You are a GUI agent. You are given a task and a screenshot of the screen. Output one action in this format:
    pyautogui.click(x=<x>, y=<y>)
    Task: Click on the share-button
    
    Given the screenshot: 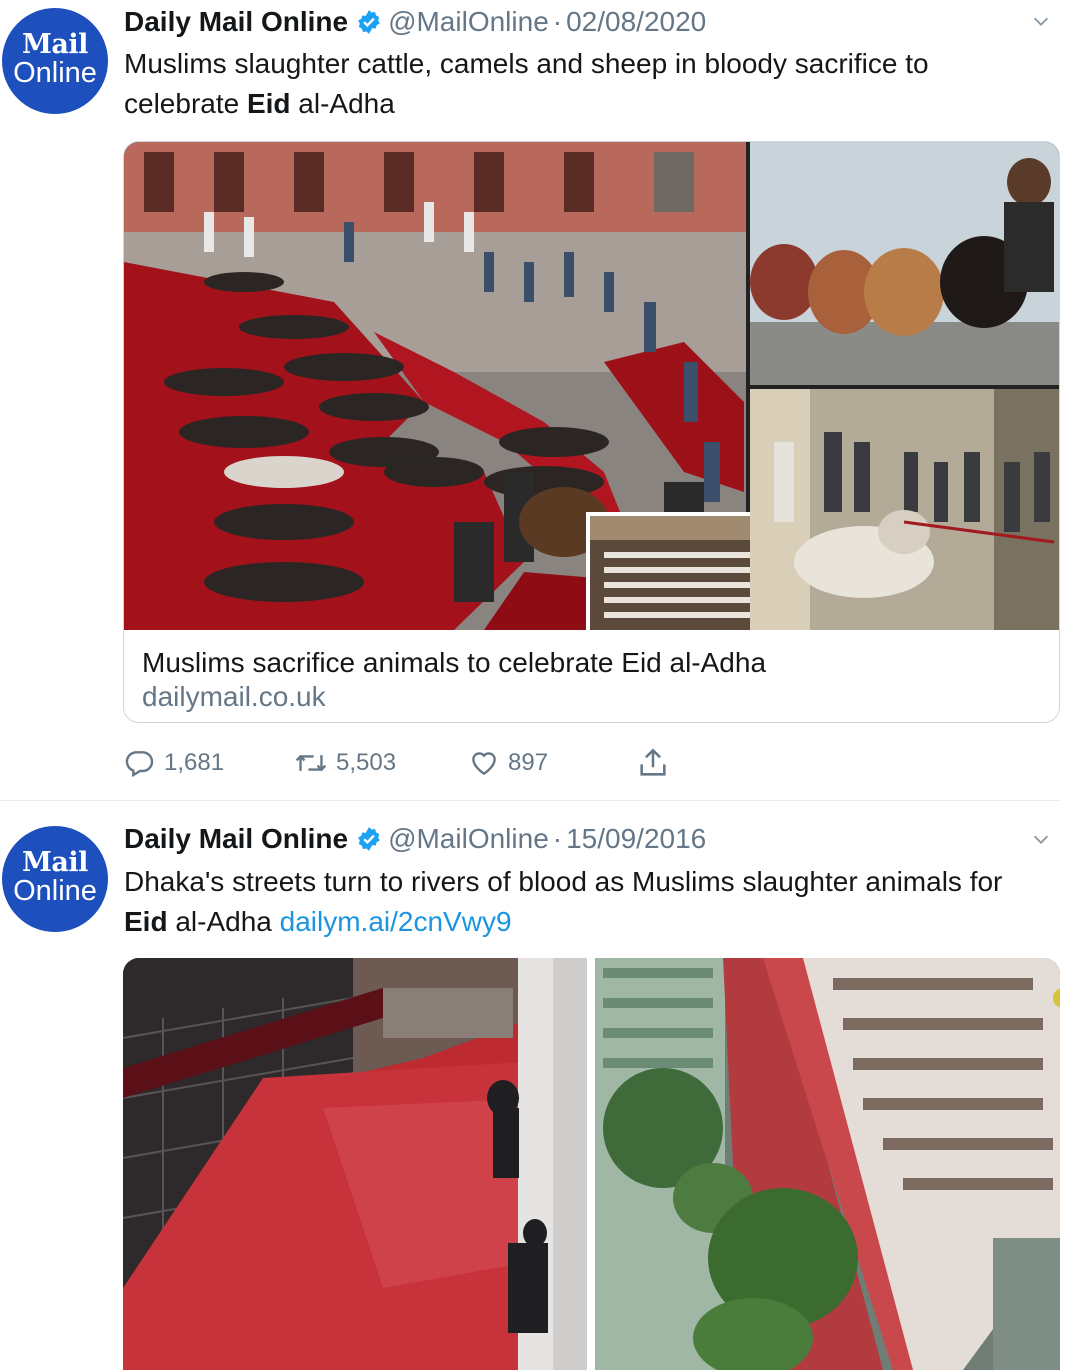 What is the action you would take?
    pyautogui.click(x=657, y=763)
    